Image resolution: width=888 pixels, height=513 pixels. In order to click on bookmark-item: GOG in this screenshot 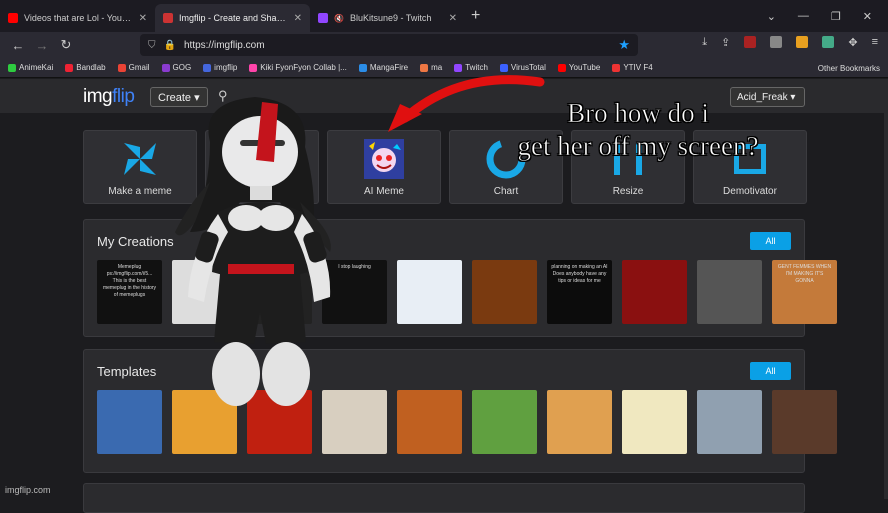, I will do `click(176, 67)`.